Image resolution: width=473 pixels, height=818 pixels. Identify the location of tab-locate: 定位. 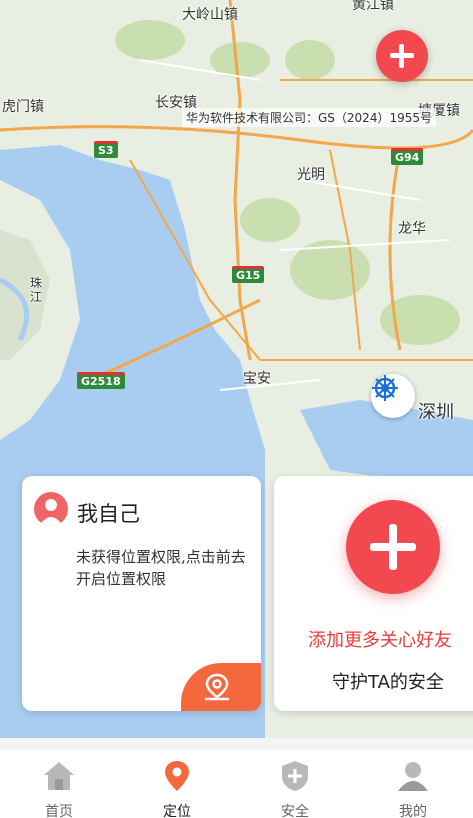
(177, 783).